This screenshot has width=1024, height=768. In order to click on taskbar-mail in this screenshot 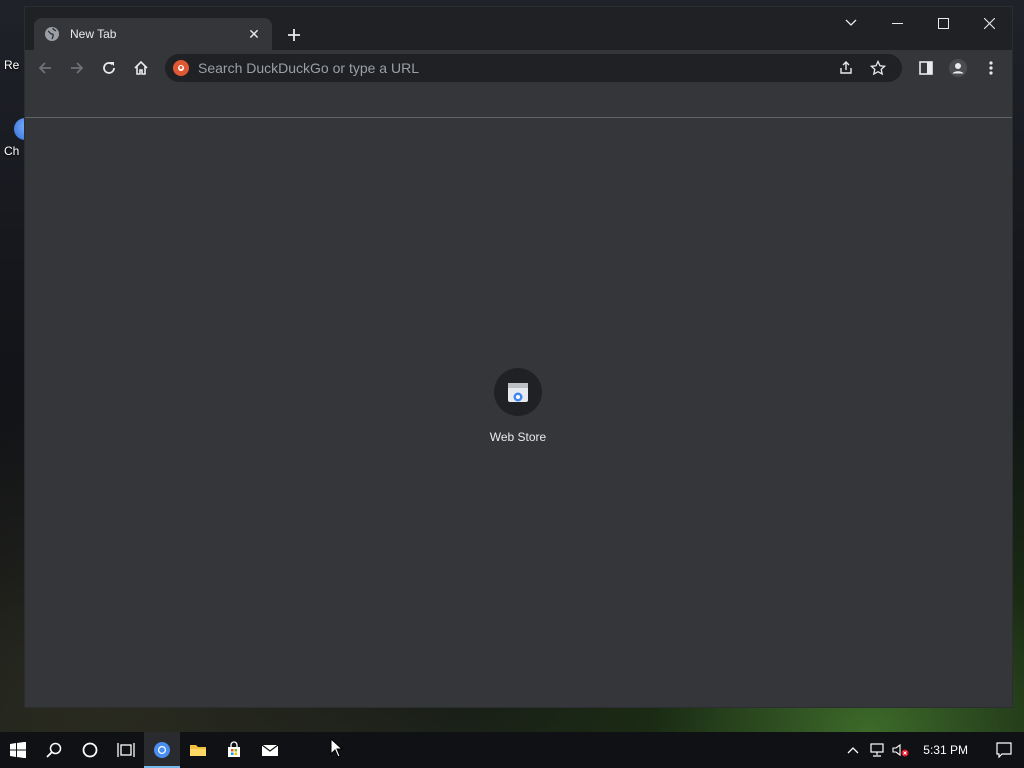, I will do `click(270, 750)`.